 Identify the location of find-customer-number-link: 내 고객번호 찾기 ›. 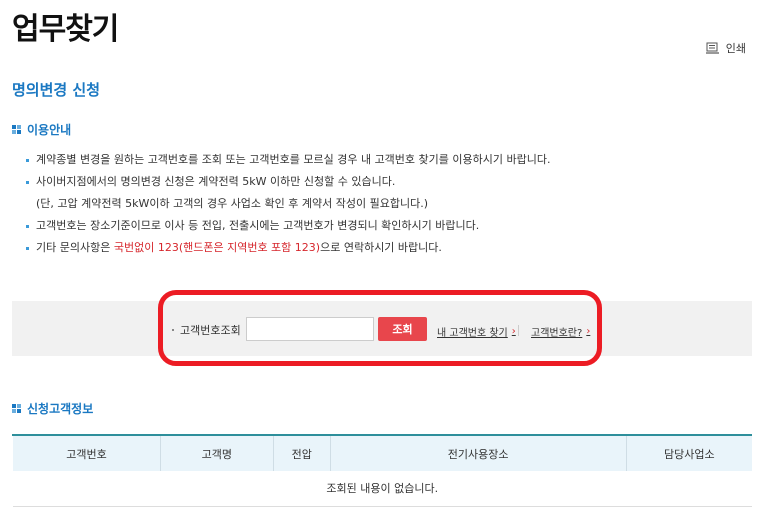
(476, 331).